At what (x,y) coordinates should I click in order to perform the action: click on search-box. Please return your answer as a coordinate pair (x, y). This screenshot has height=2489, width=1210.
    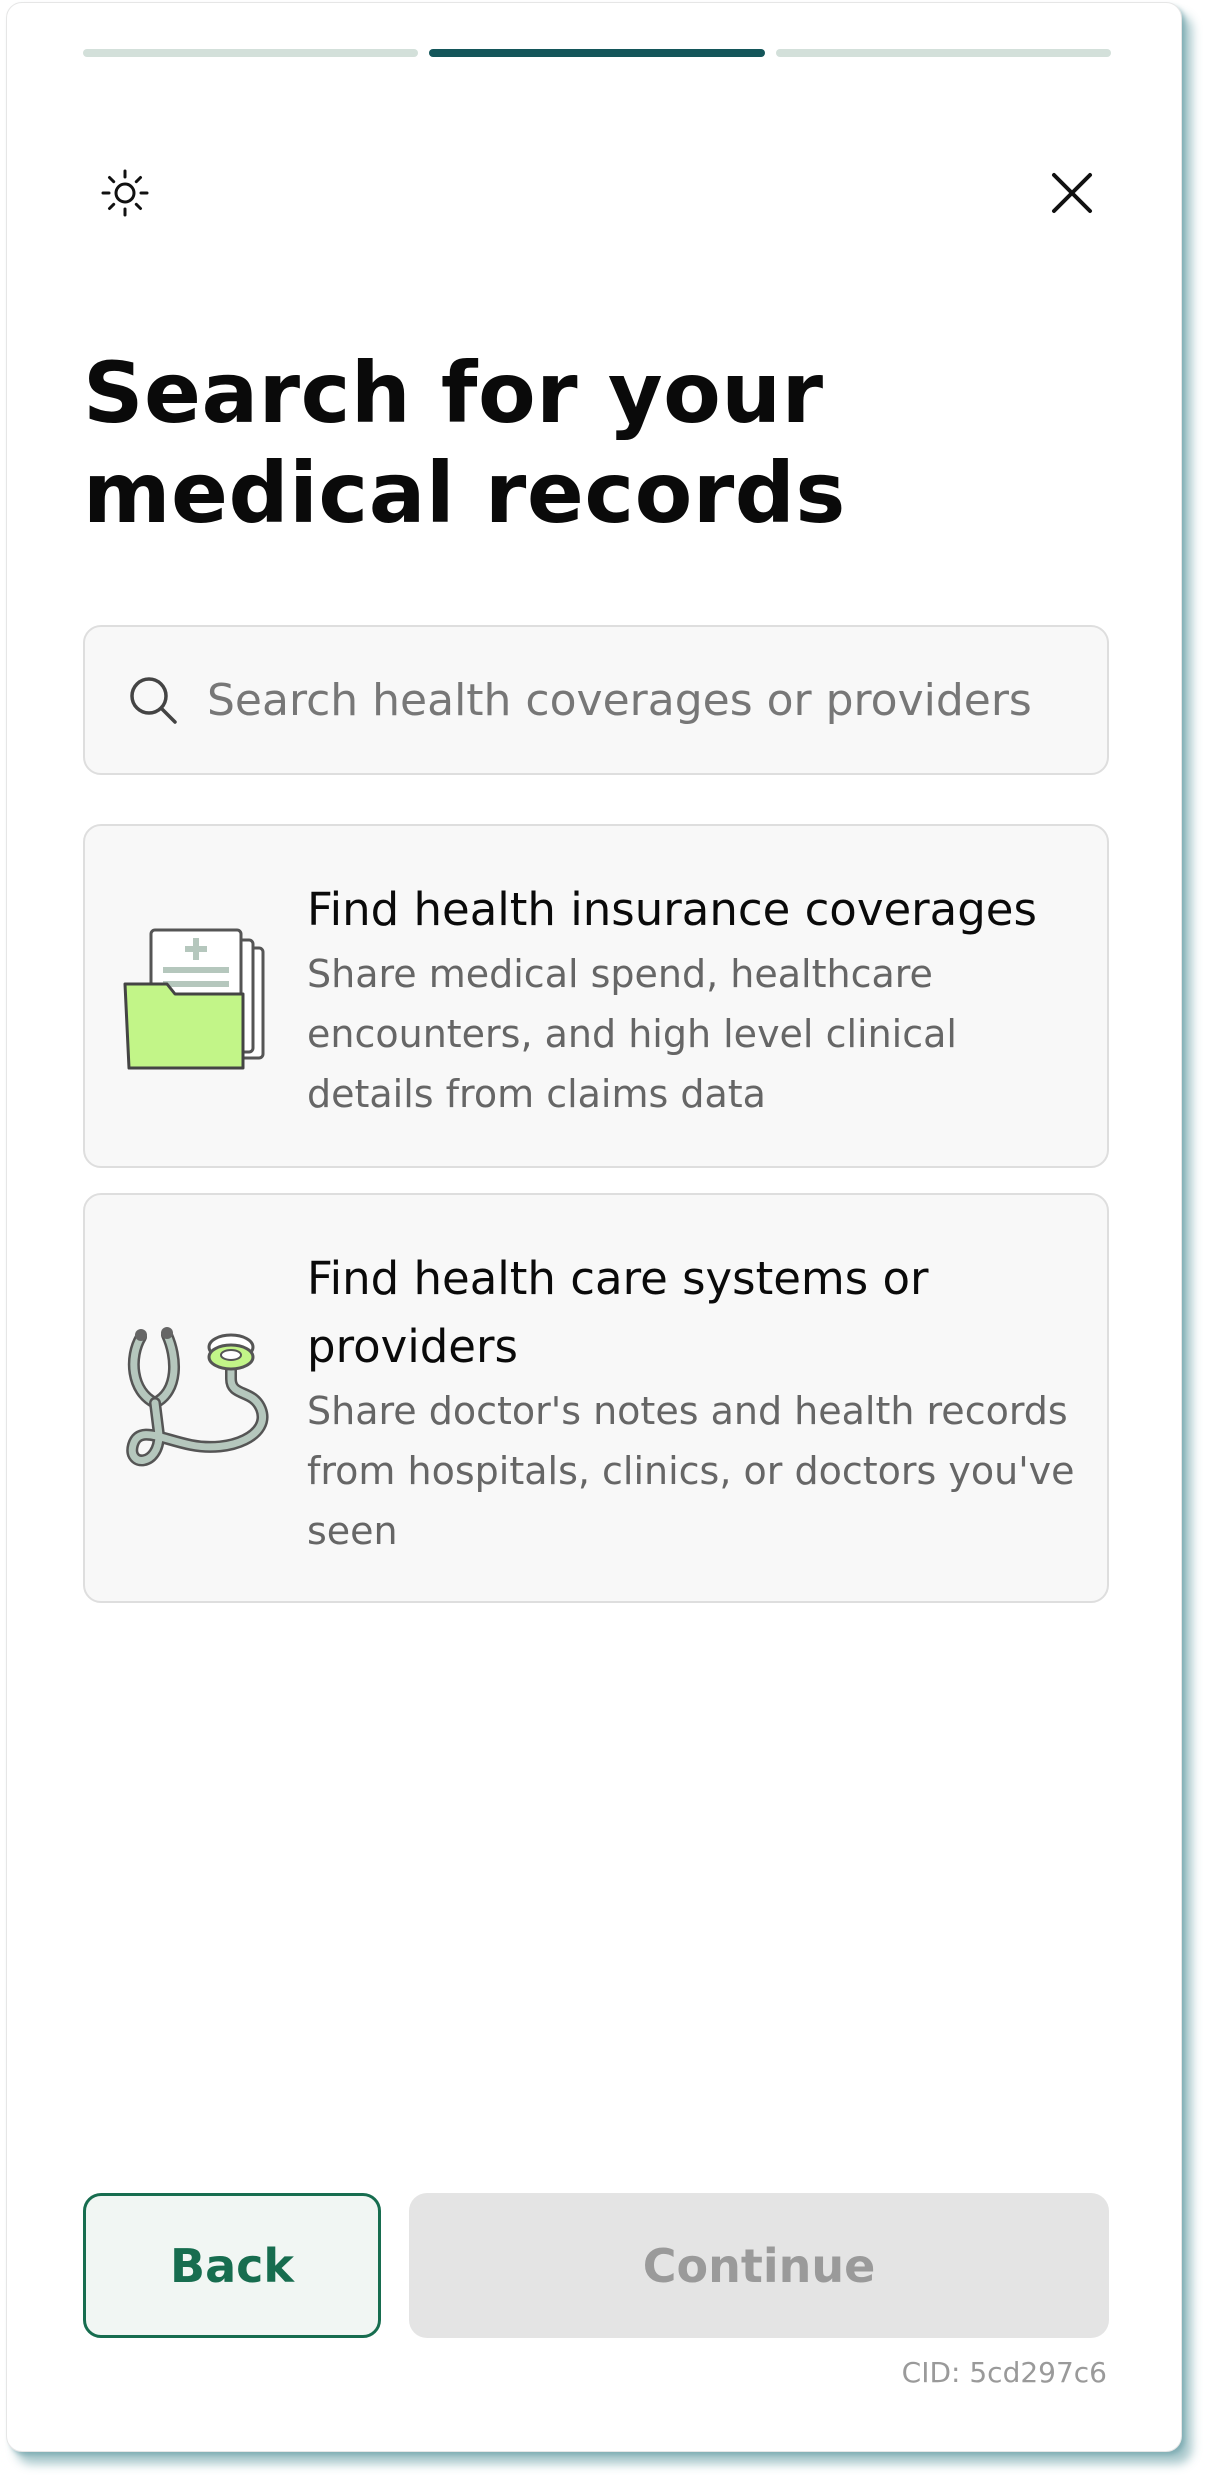
    Looking at the image, I should click on (596, 700).